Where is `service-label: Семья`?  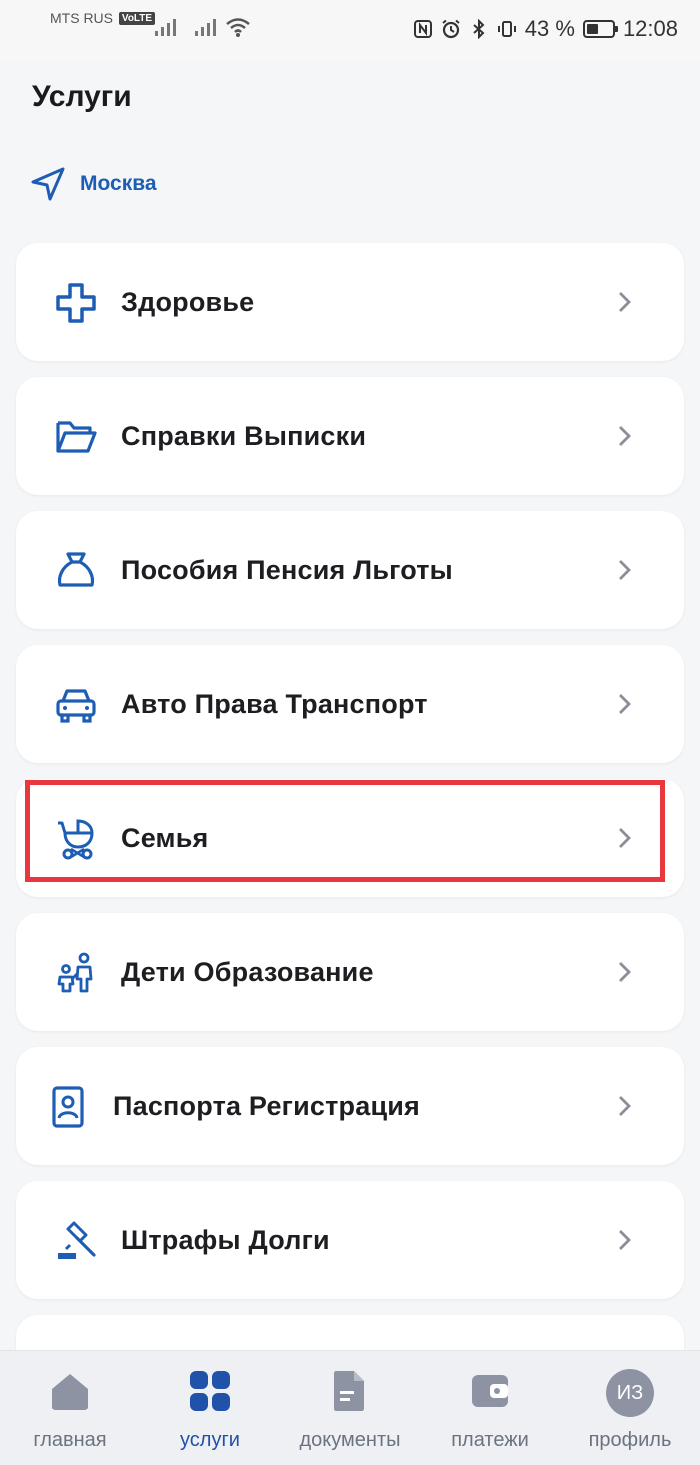
service-label: Семья is located at coordinates (165, 837).